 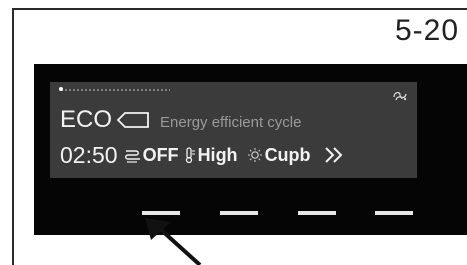 I want to click on option-value-dry-level: Cupb, so click(x=287, y=154).